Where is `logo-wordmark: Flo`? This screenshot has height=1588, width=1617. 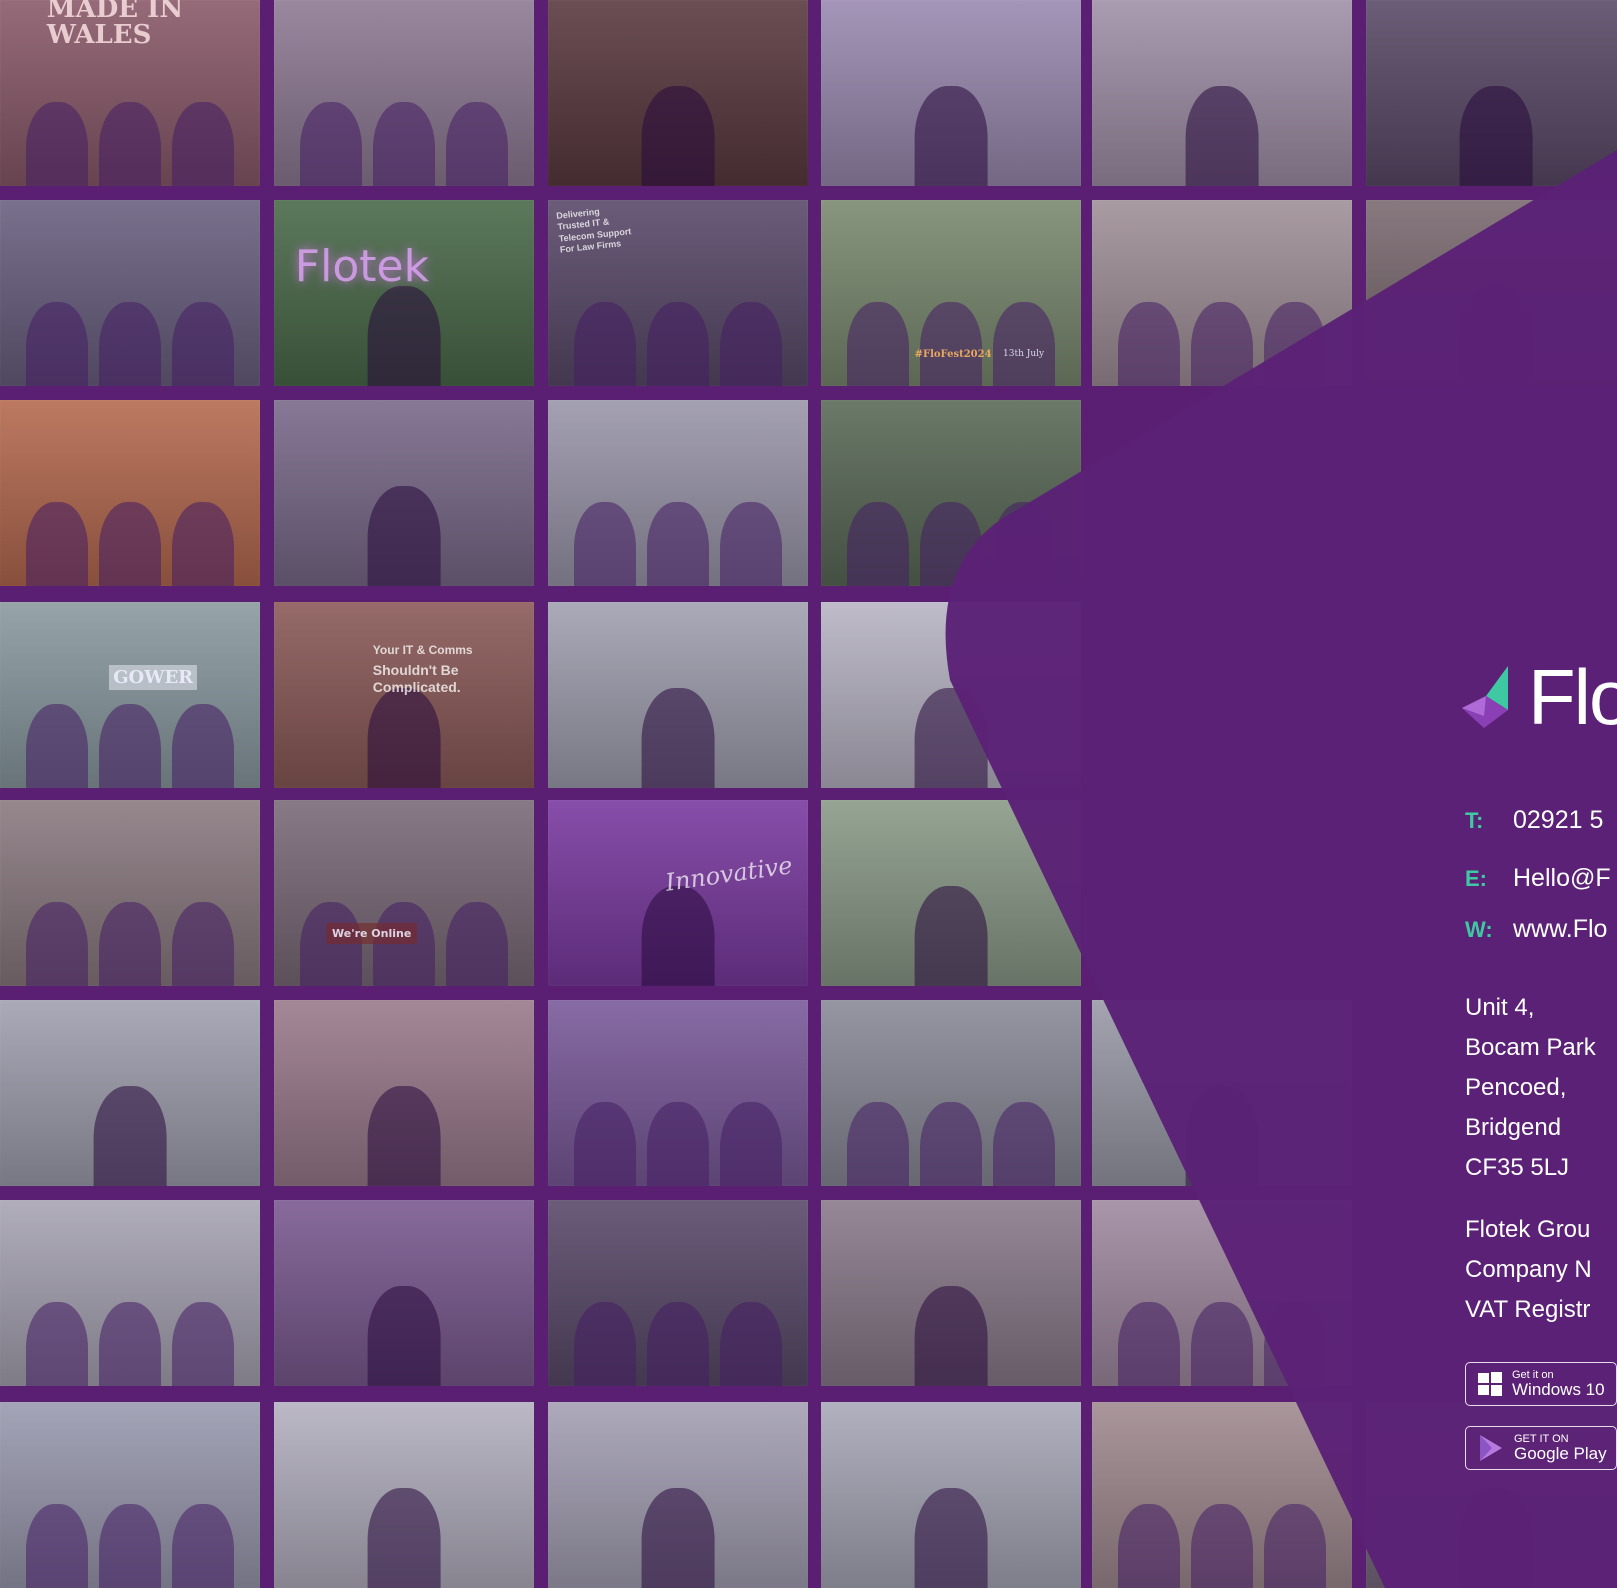
logo-wordmark: Flo is located at coordinates (1572, 697).